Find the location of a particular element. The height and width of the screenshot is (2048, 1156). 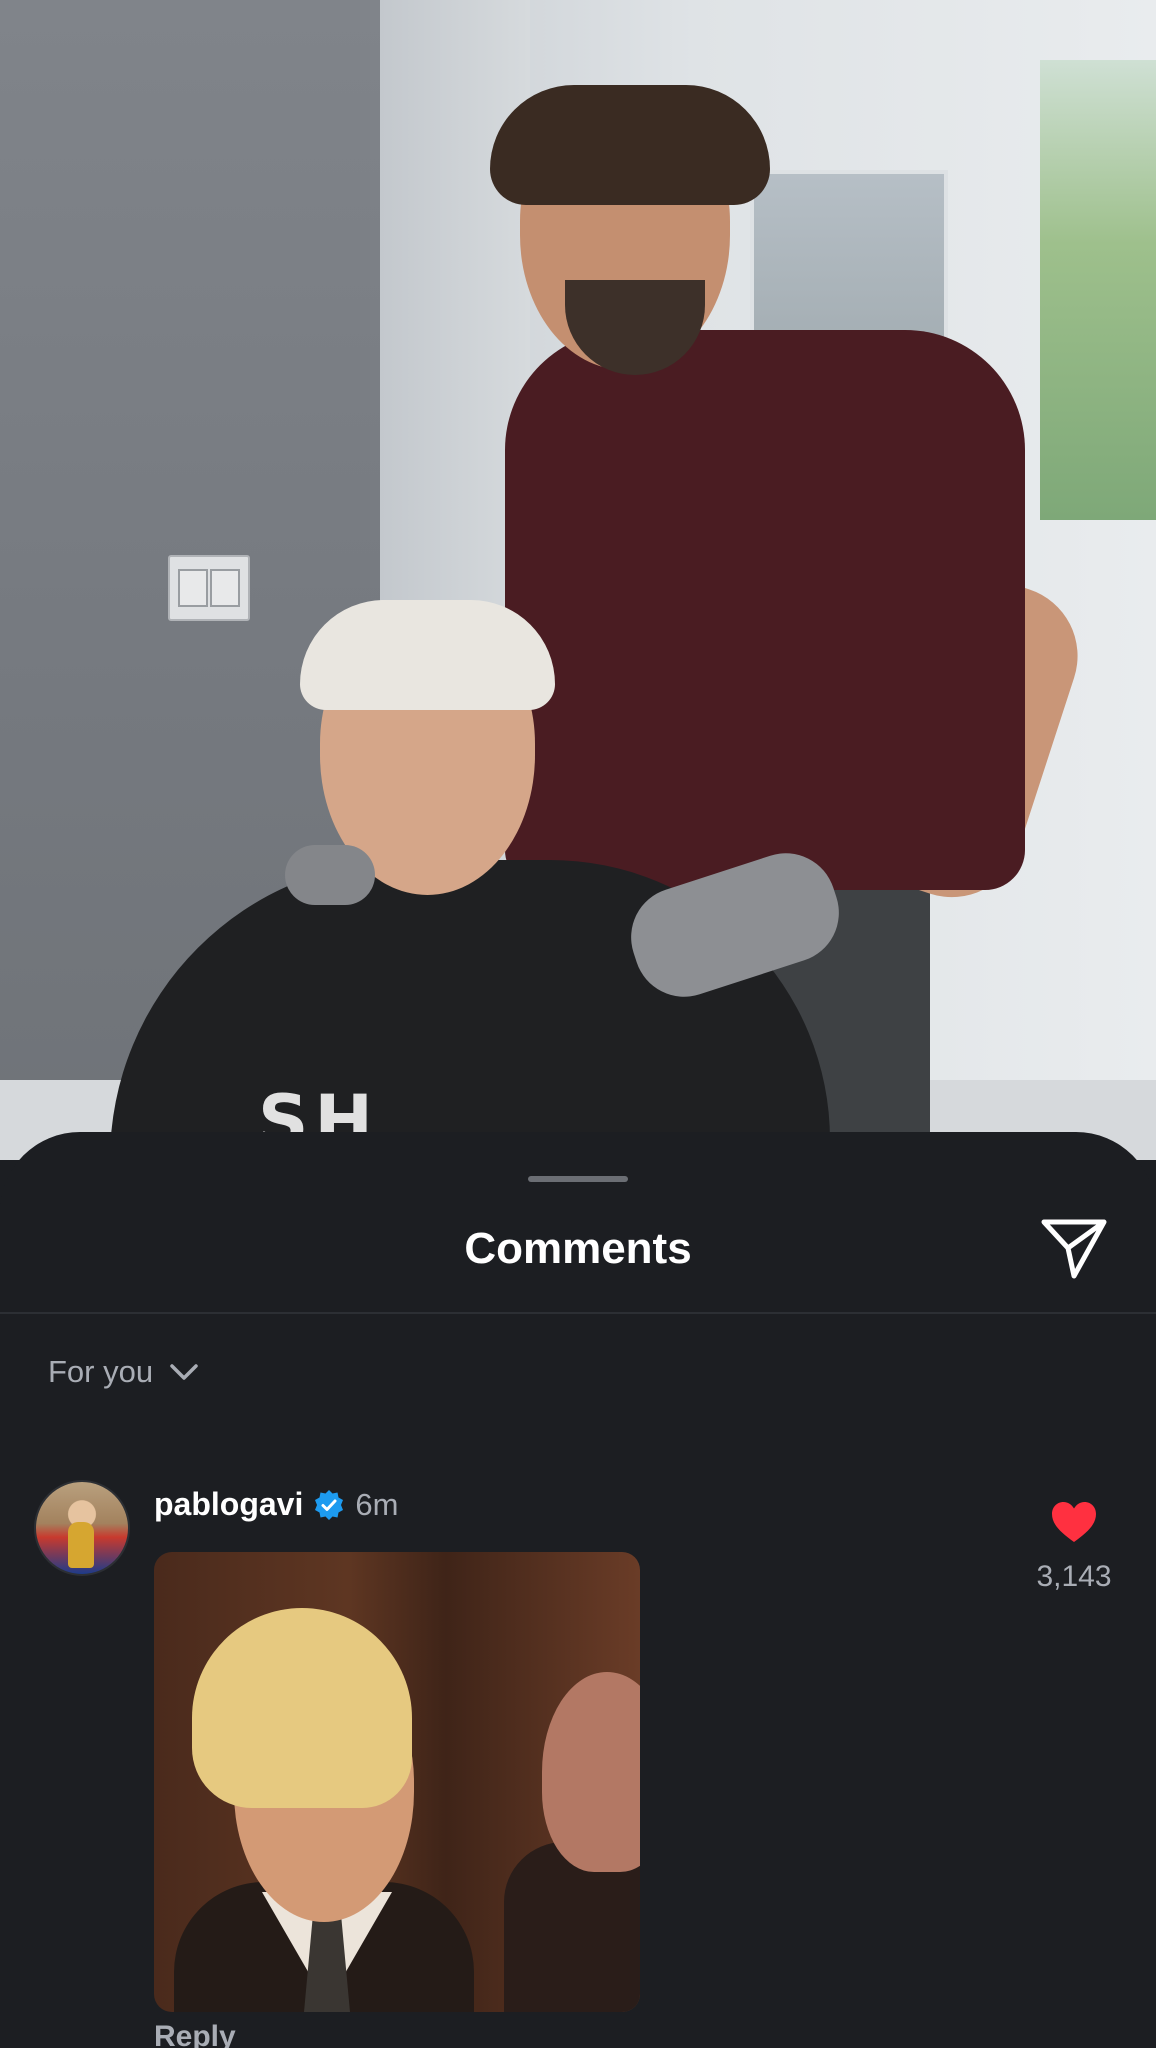

gif-background-figure is located at coordinates (591, 1772).